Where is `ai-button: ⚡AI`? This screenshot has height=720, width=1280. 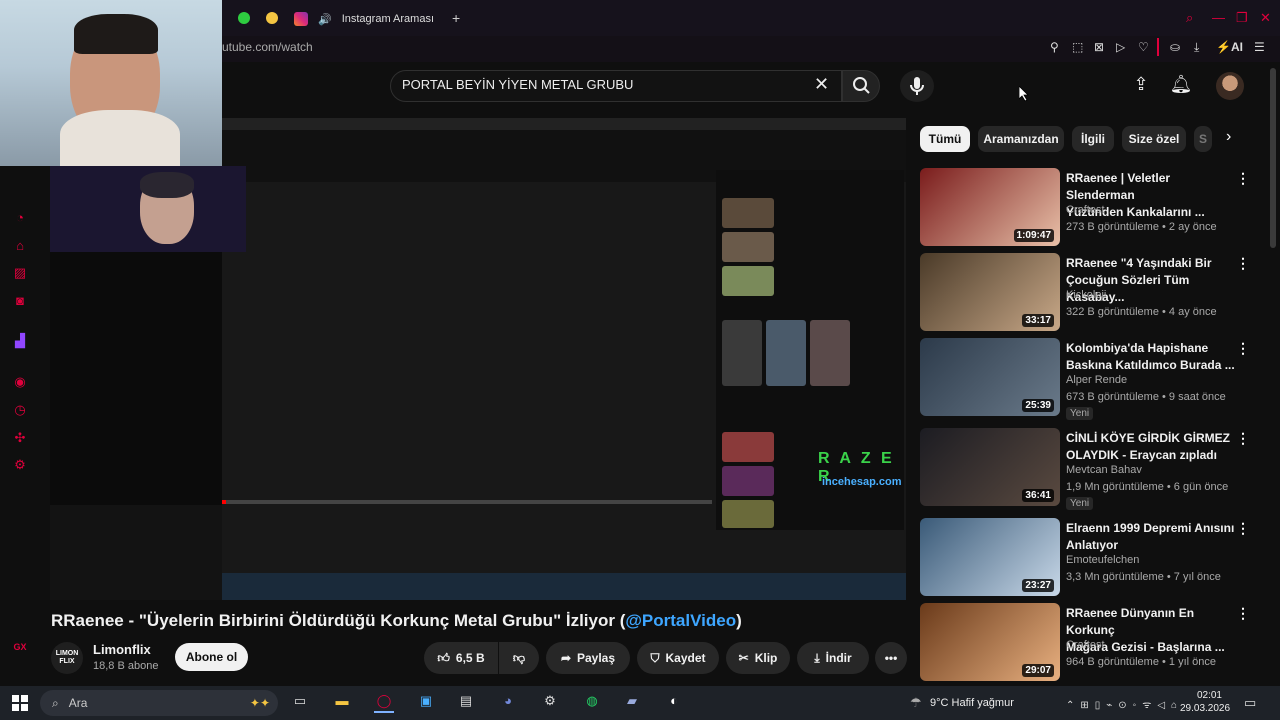 ai-button: ⚡AI is located at coordinates (1229, 47).